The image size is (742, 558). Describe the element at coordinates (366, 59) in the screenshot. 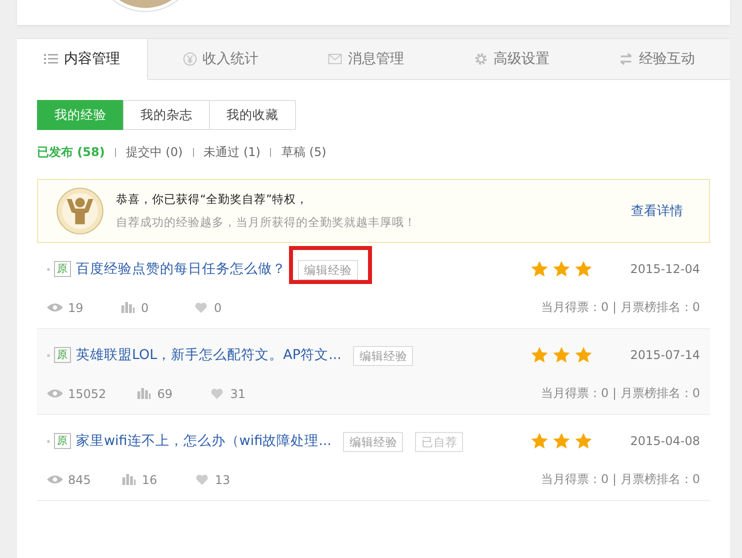

I see `tab: 消息管理` at that location.